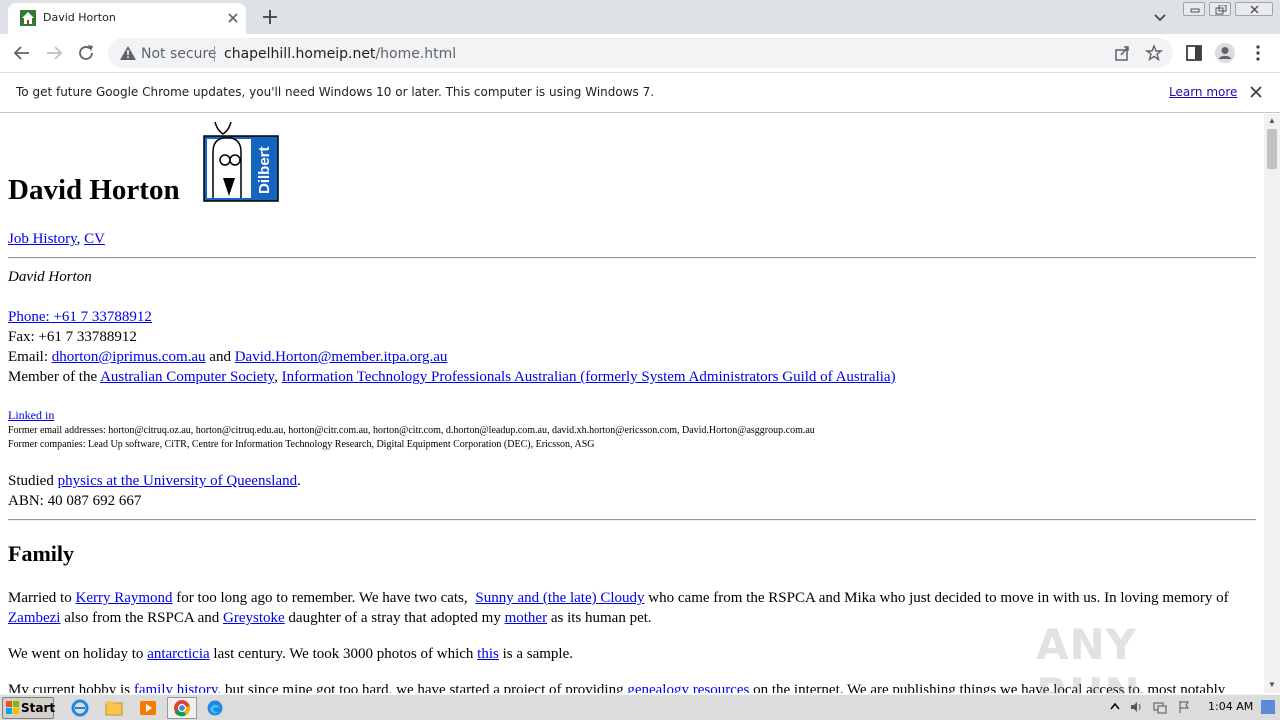 This screenshot has width=1280, height=720. I want to click on greystoke-link: Greystoke, so click(254, 618).